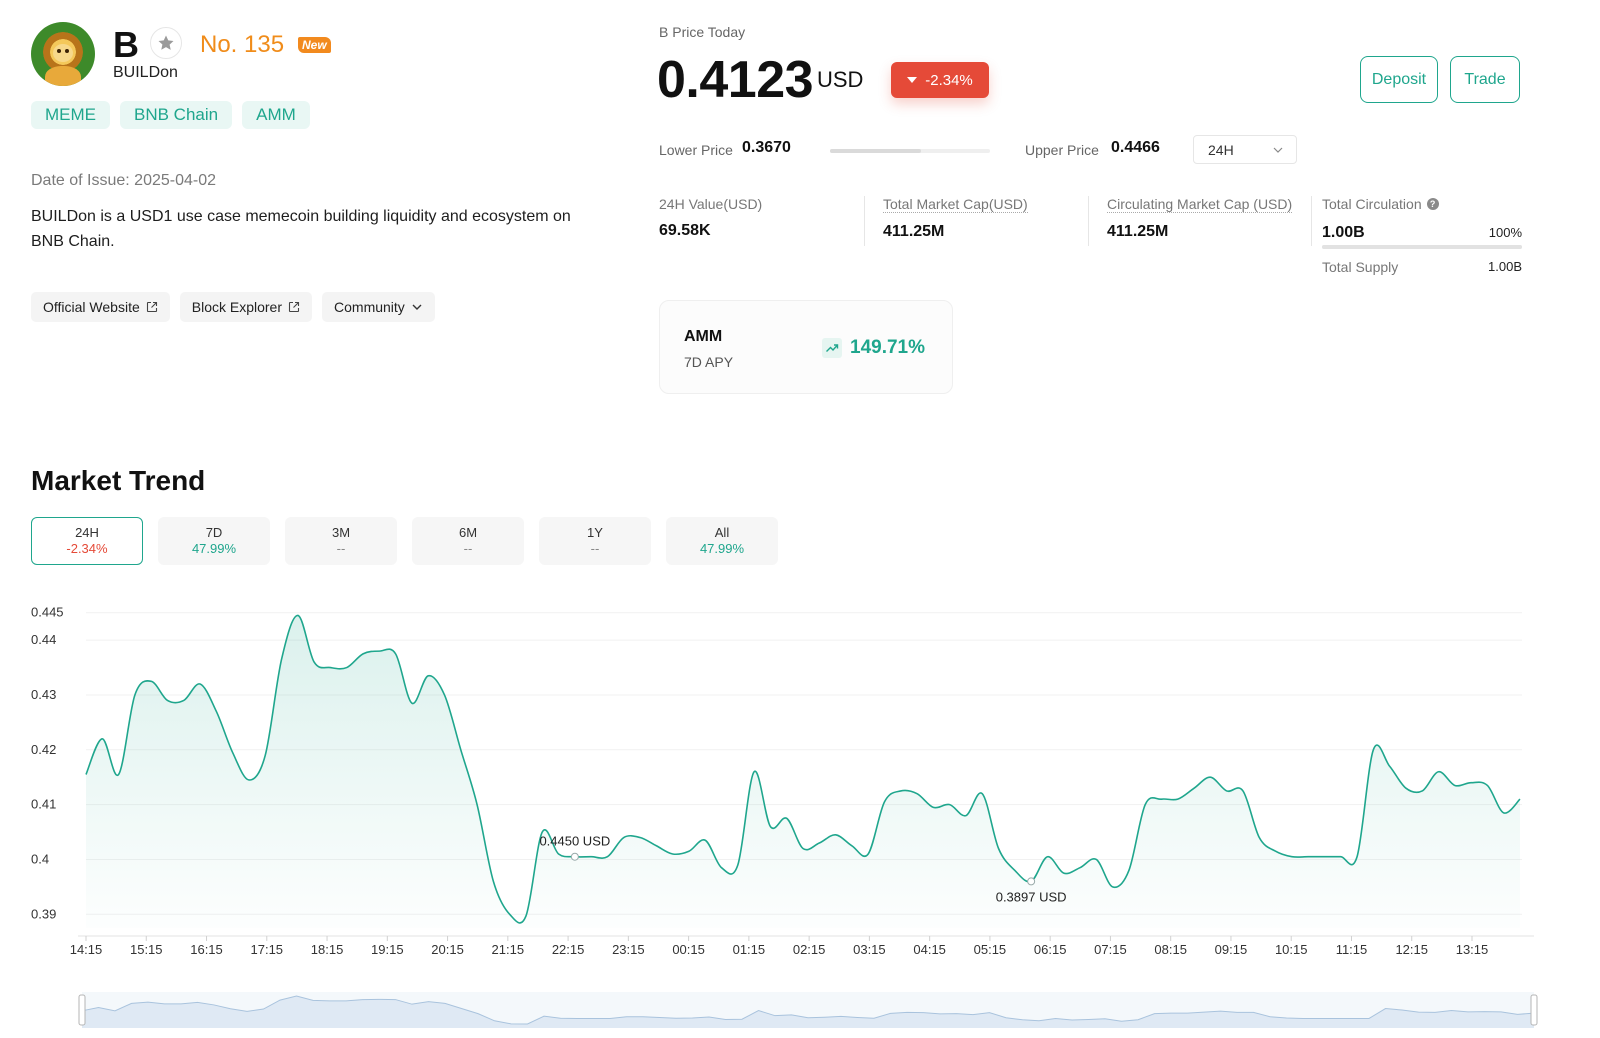 Image resolution: width=1600 pixels, height=1038 pixels. What do you see at coordinates (206, 949) in the screenshot?
I see `x-tick-label: 16:15` at bounding box center [206, 949].